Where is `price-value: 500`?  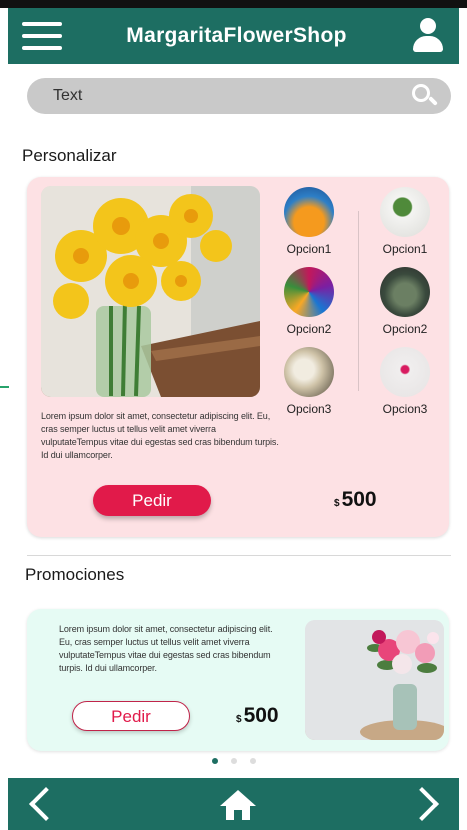
price-value: 500 is located at coordinates (359, 499).